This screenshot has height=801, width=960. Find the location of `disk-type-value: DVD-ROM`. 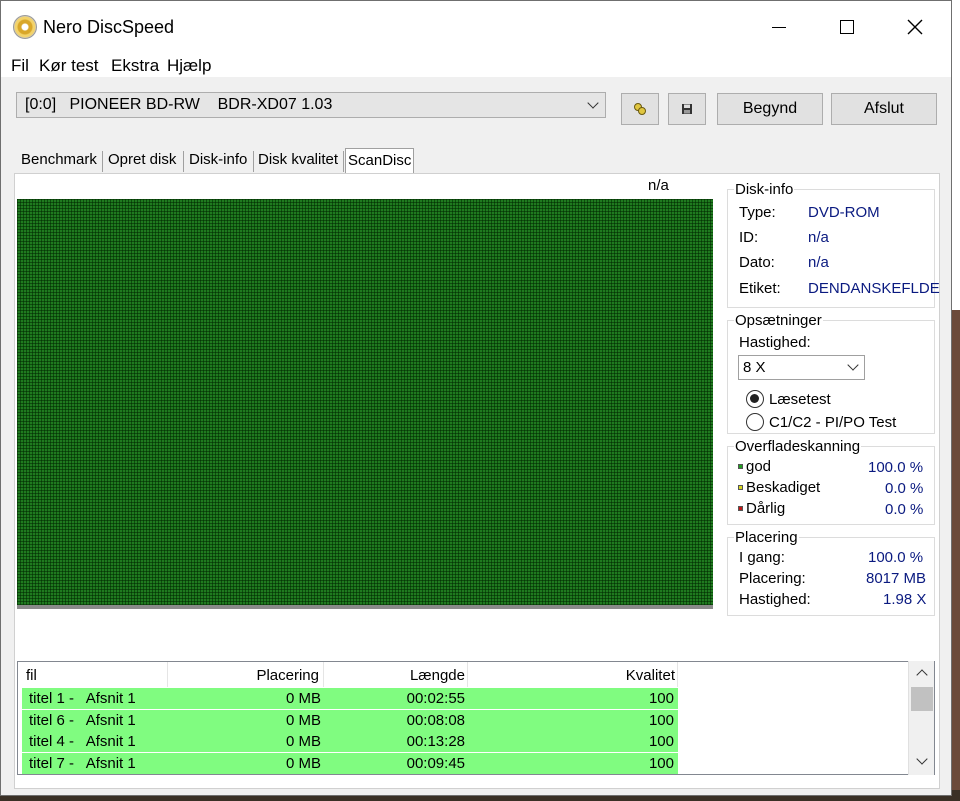

disk-type-value: DVD-ROM is located at coordinates (844, 212).